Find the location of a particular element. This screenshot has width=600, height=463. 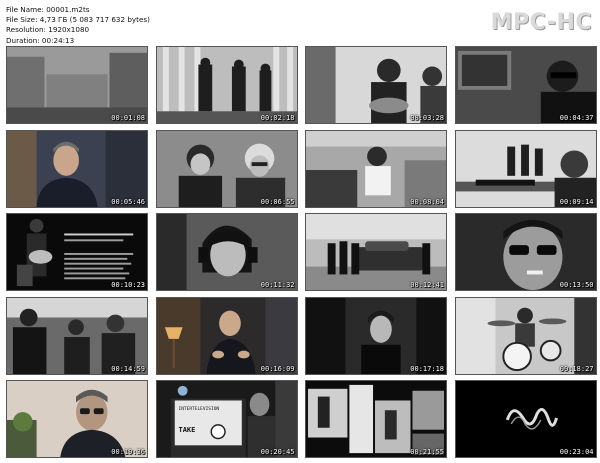

thumbnail-13: 00:14:59 is located at coordinates (77, 335).